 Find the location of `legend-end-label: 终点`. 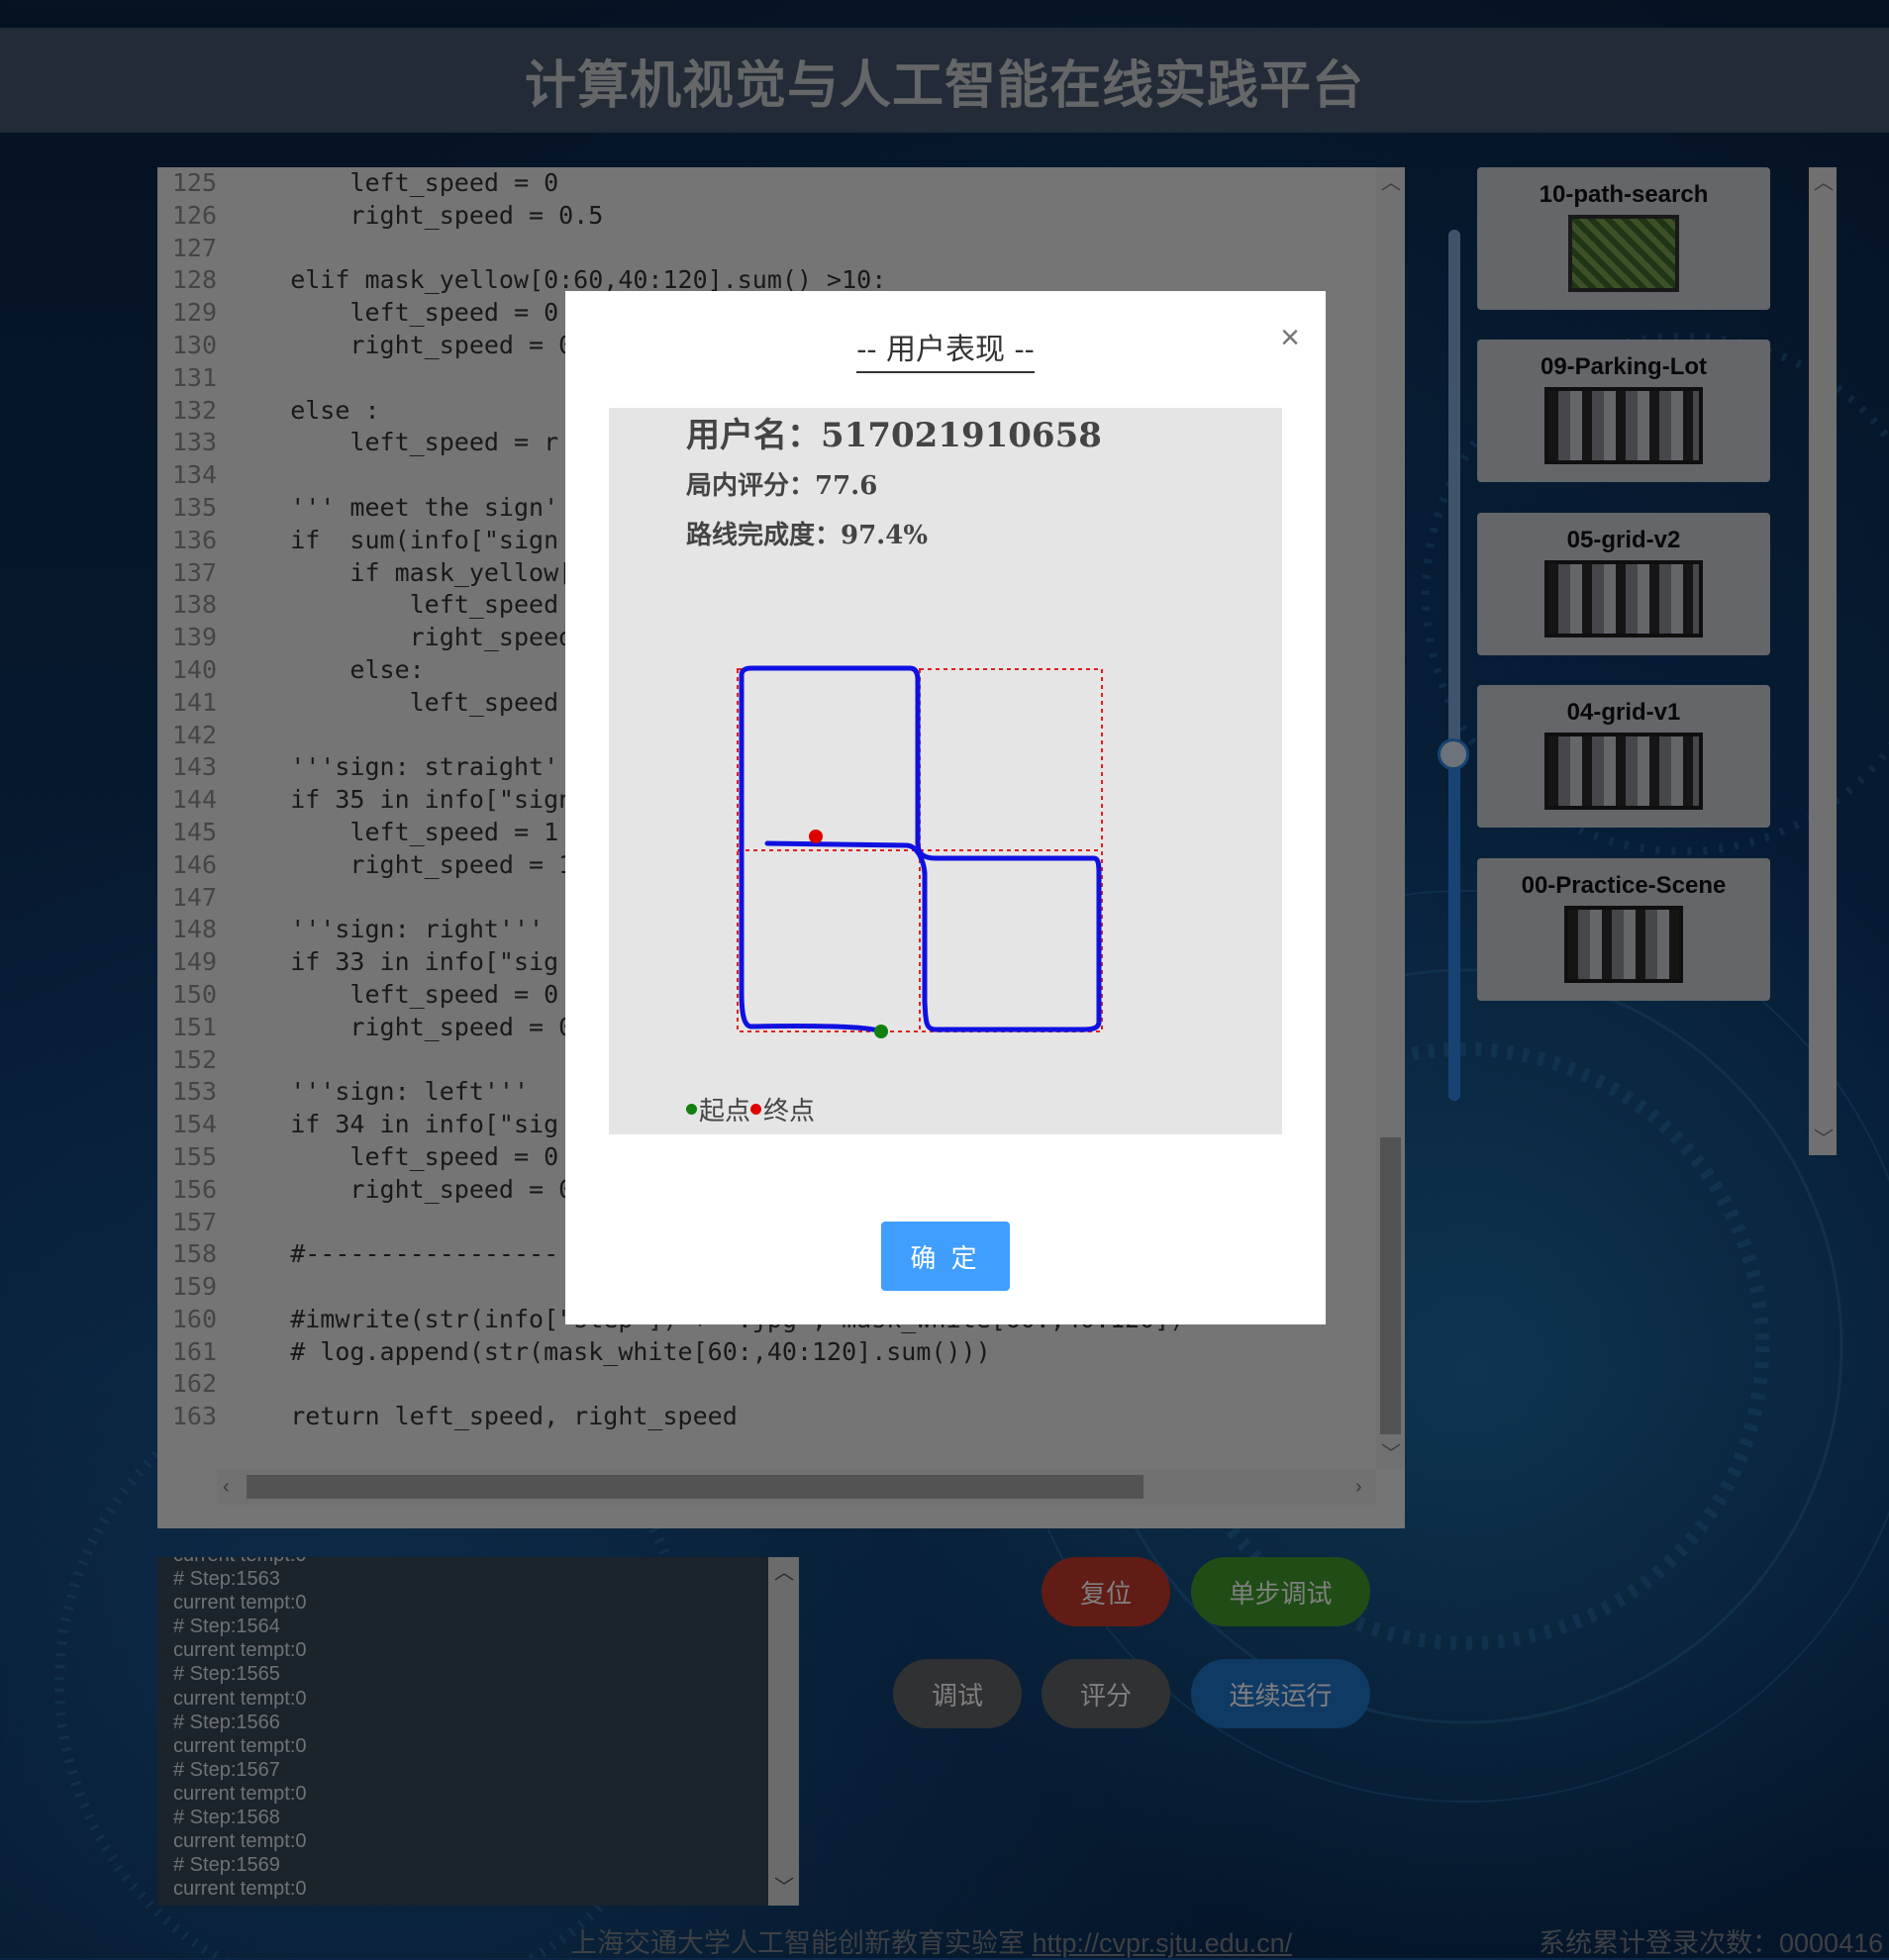

legend-end-label: 终点 is located at coordinates (790, 1112).